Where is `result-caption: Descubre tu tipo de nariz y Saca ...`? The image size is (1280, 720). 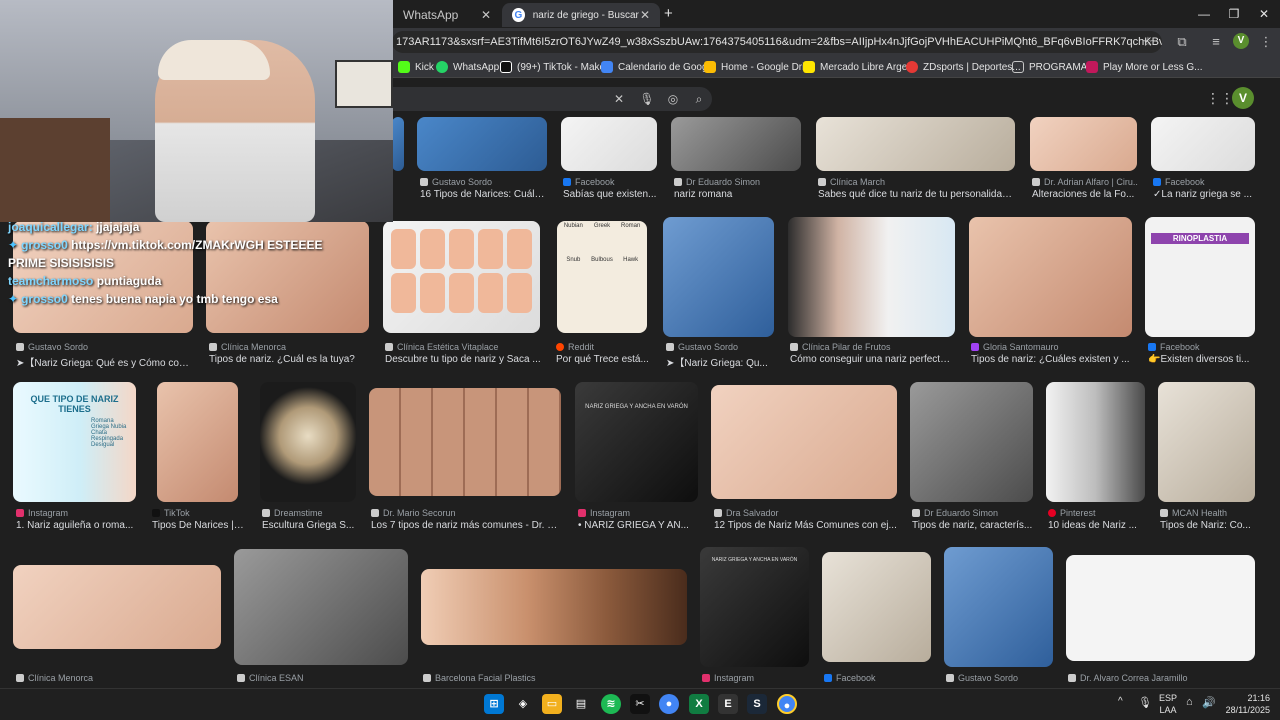 result-caption: Descubre tu tipo de nariz y Saca ... is located at coordinates (465, 359).